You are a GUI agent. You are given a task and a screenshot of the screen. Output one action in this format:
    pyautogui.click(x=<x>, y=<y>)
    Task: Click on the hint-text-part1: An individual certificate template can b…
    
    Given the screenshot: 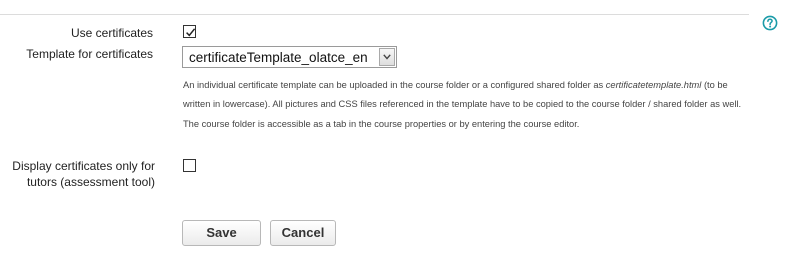 What is the action you would take?
    pyautogui.click(x=393, y=85)
    